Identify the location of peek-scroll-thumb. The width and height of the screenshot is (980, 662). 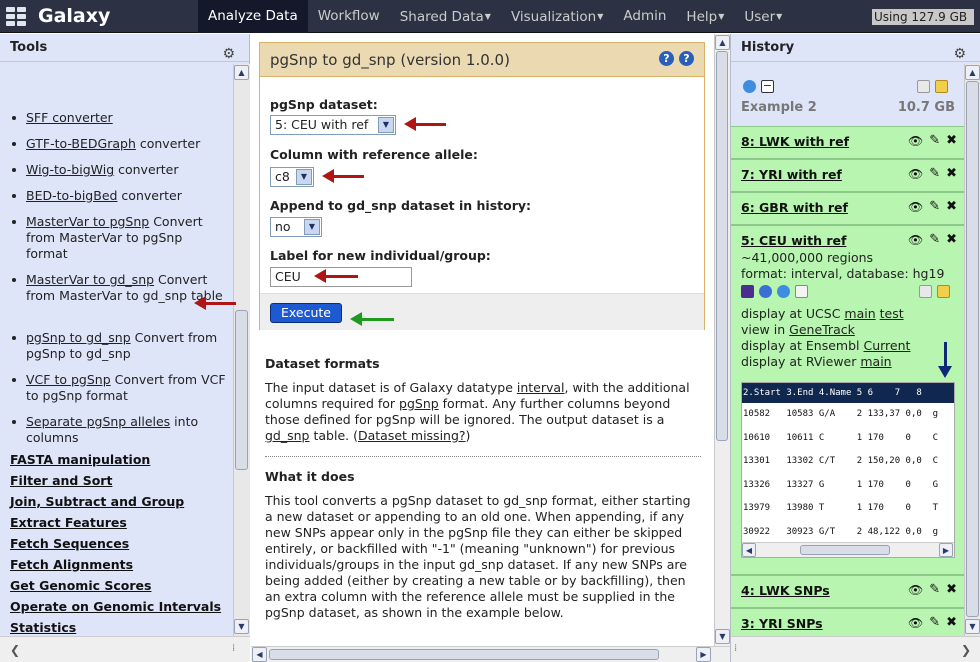
(845, 550).